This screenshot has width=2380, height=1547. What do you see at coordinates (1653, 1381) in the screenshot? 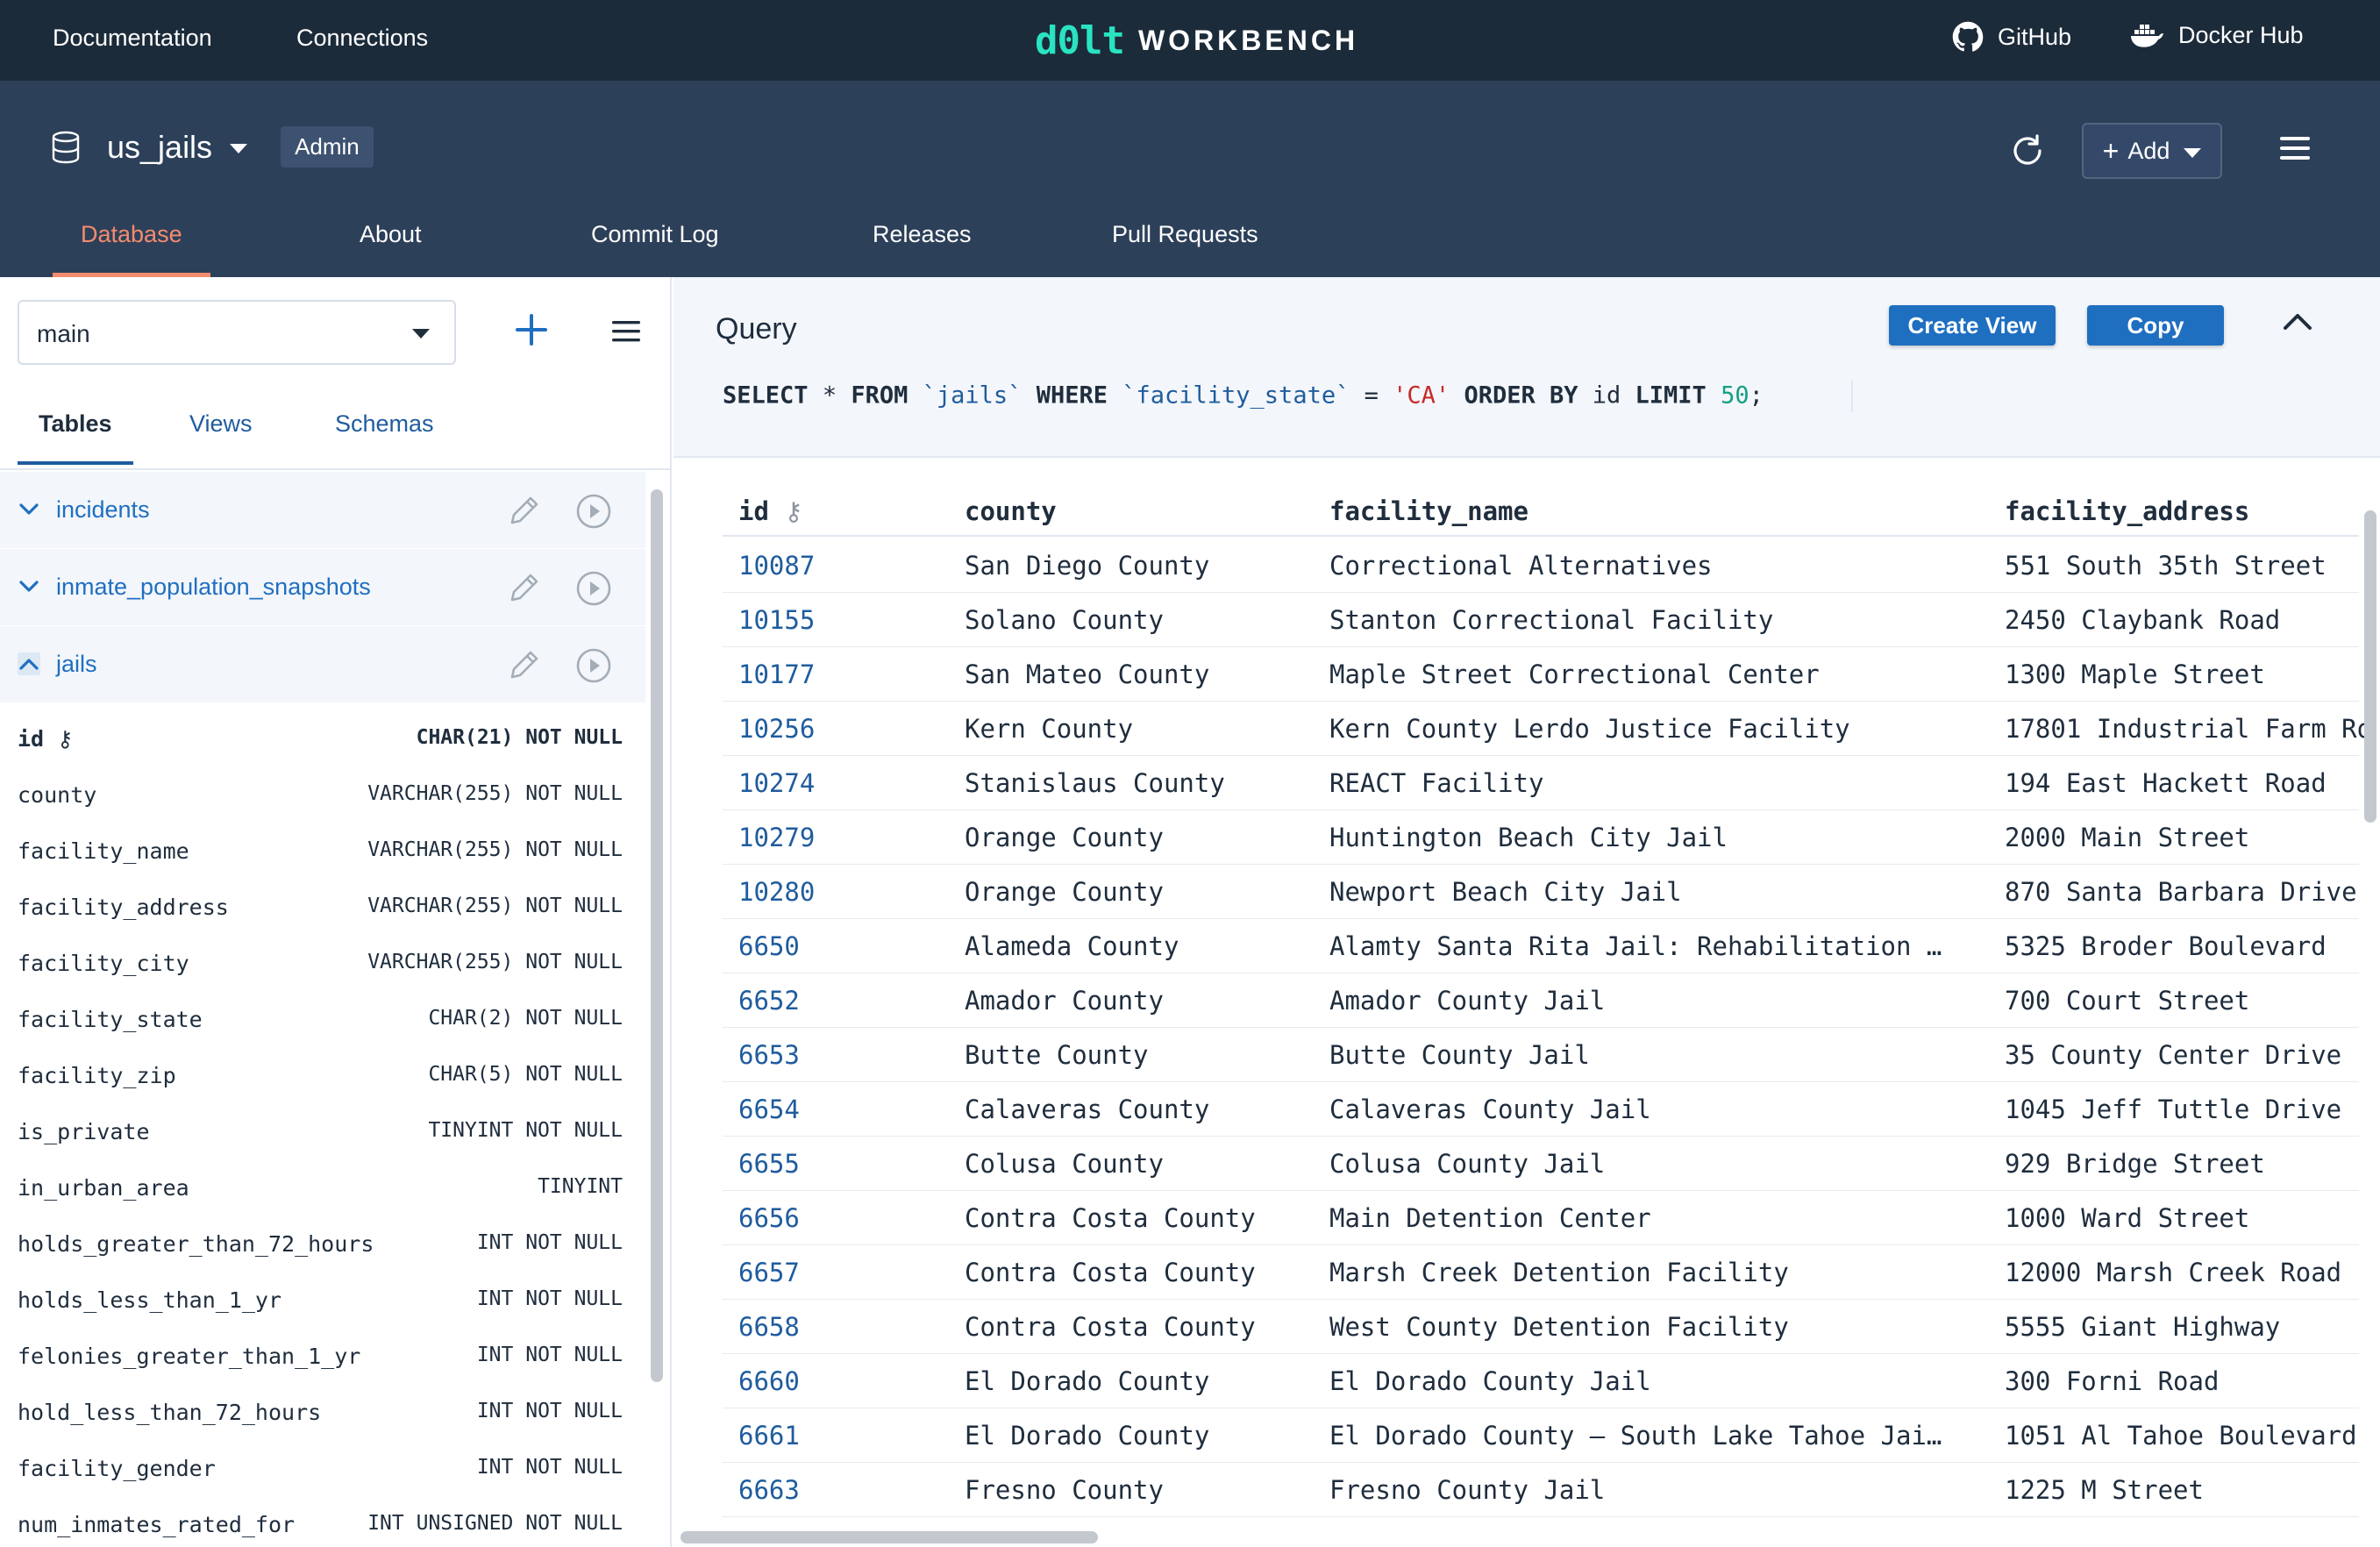
I see `table-cell: El Dorado County Jail` at bounding box center [1653, 1381].